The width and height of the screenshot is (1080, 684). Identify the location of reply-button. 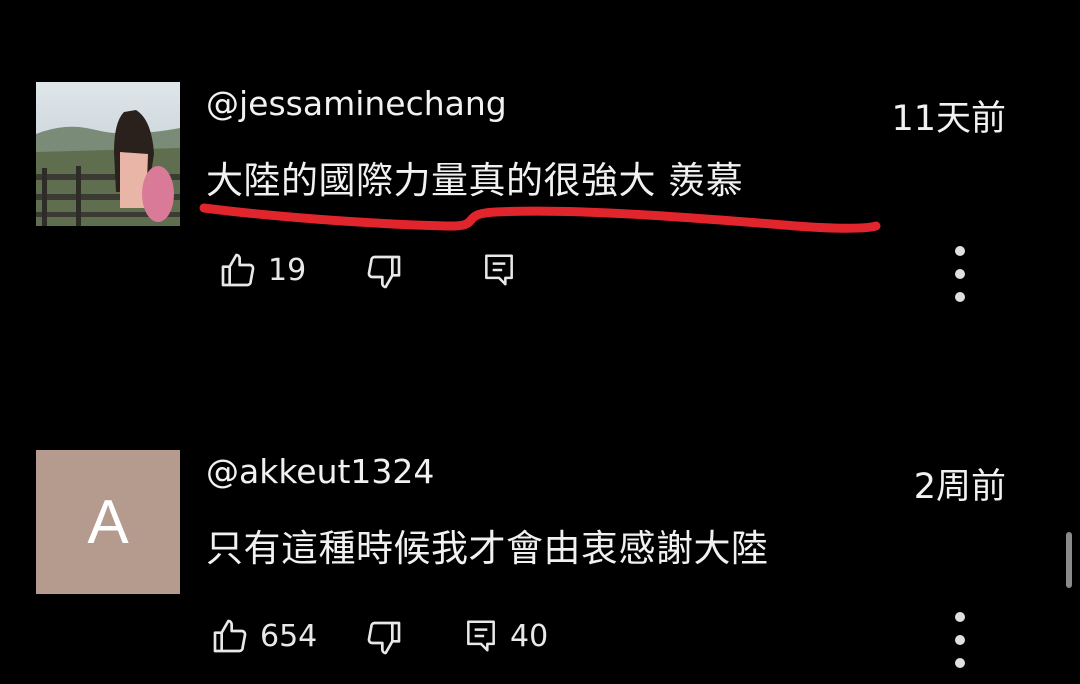
(504, 270).